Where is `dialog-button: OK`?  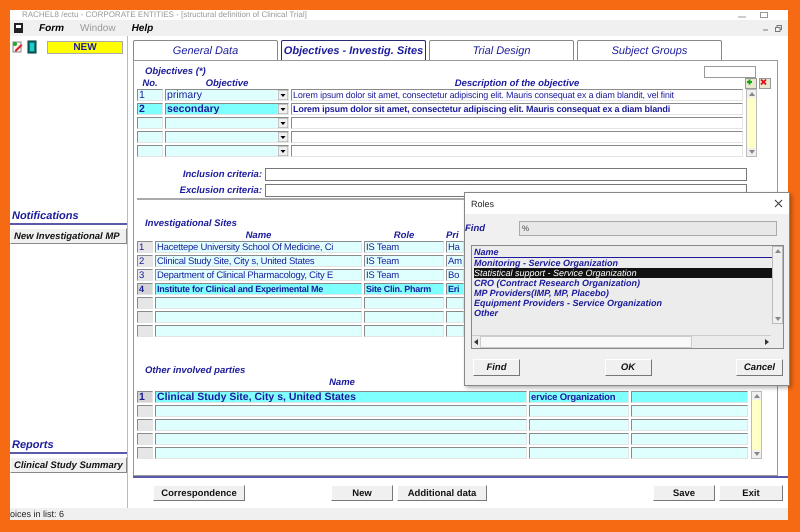
dialog-button: OK is located at coordinates (628, 367).